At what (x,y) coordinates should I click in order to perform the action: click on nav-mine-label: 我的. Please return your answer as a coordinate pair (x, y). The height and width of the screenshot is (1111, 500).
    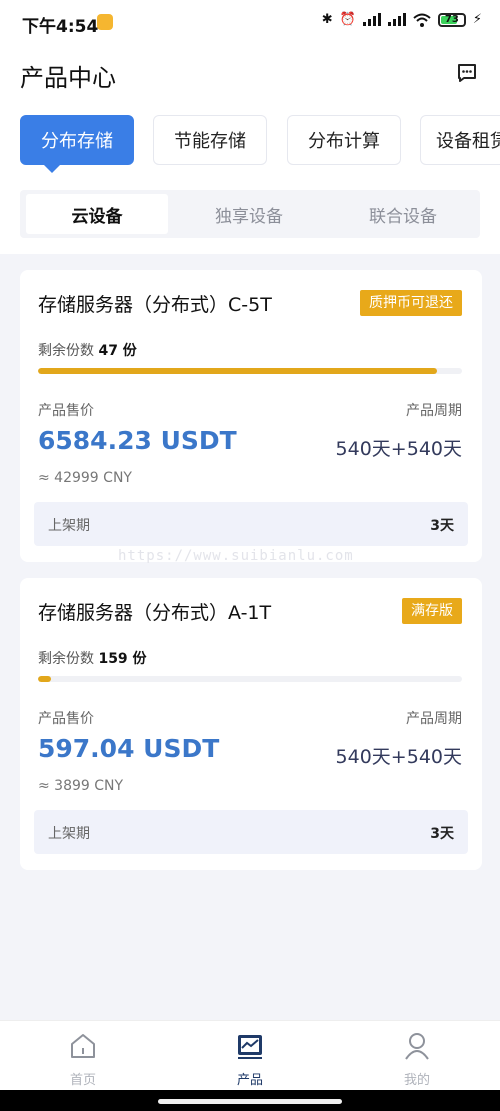
    Looking at the image, I should click on (416, 1080).